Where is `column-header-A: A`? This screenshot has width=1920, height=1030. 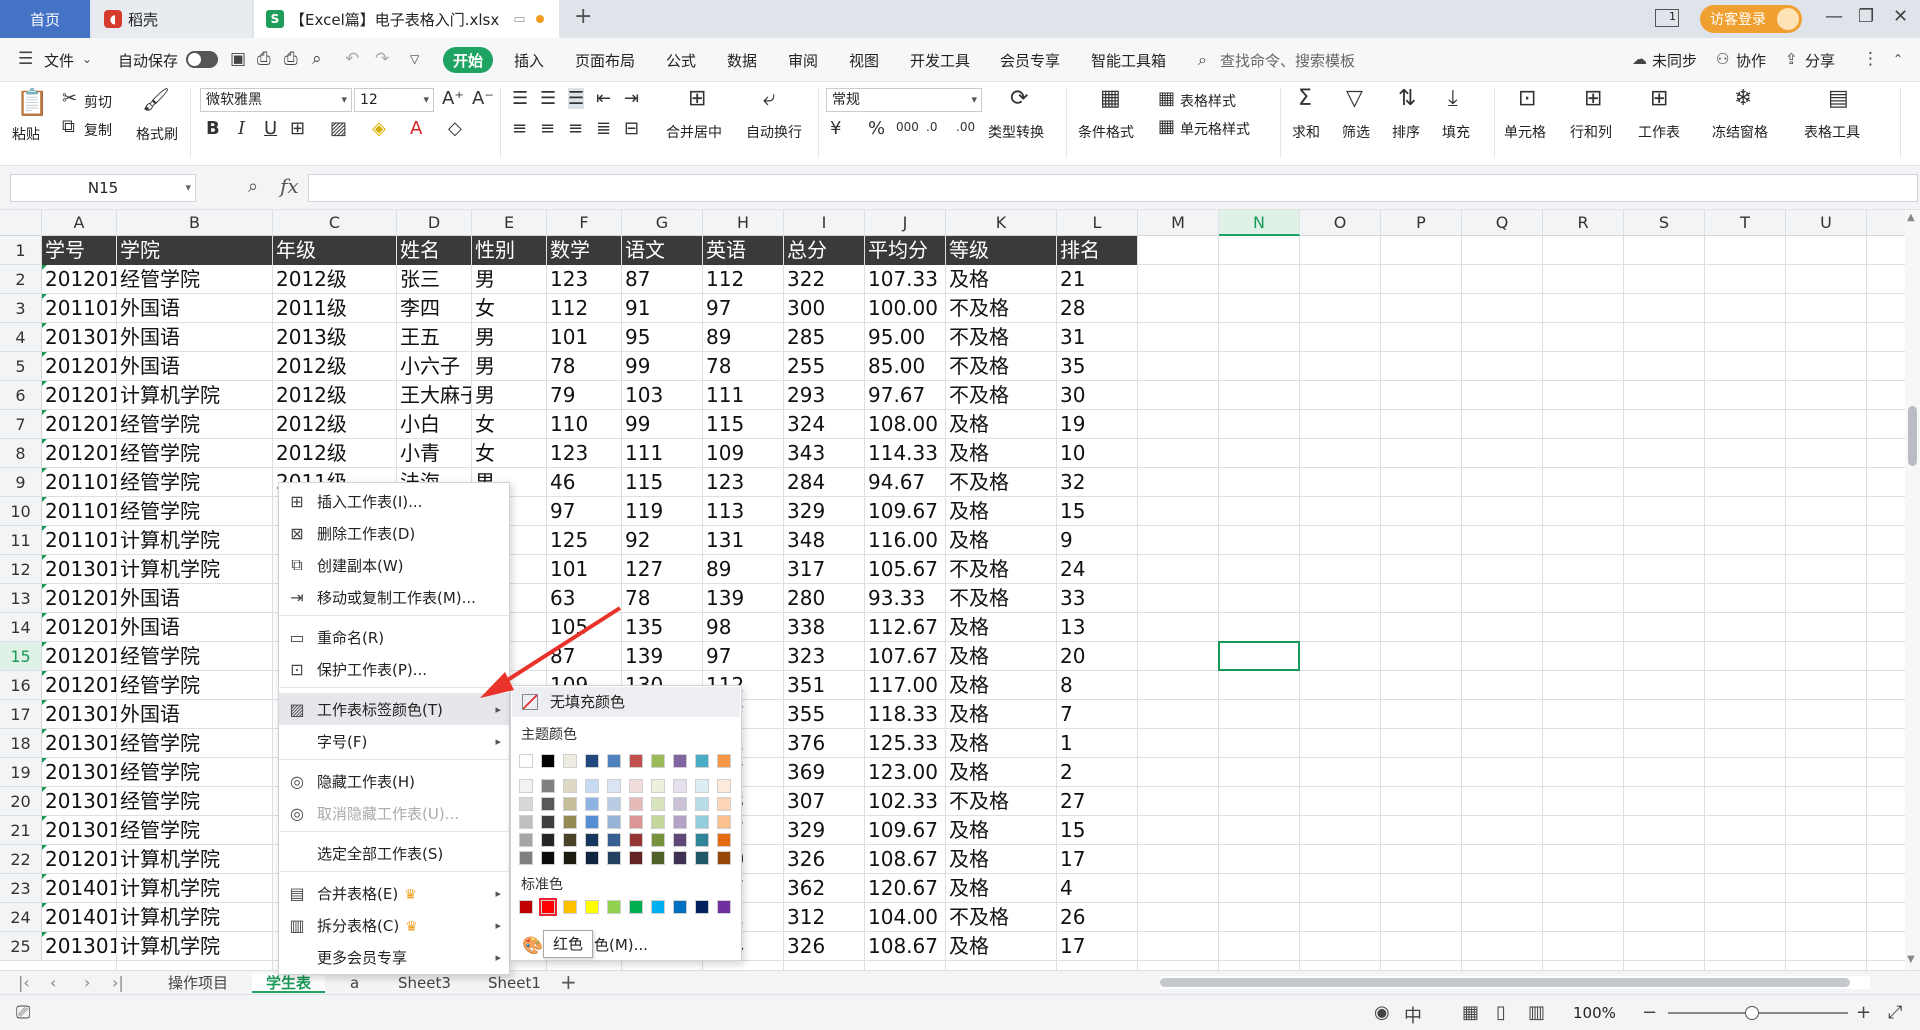
column-header-A: A is located at coordinates (79, 223).